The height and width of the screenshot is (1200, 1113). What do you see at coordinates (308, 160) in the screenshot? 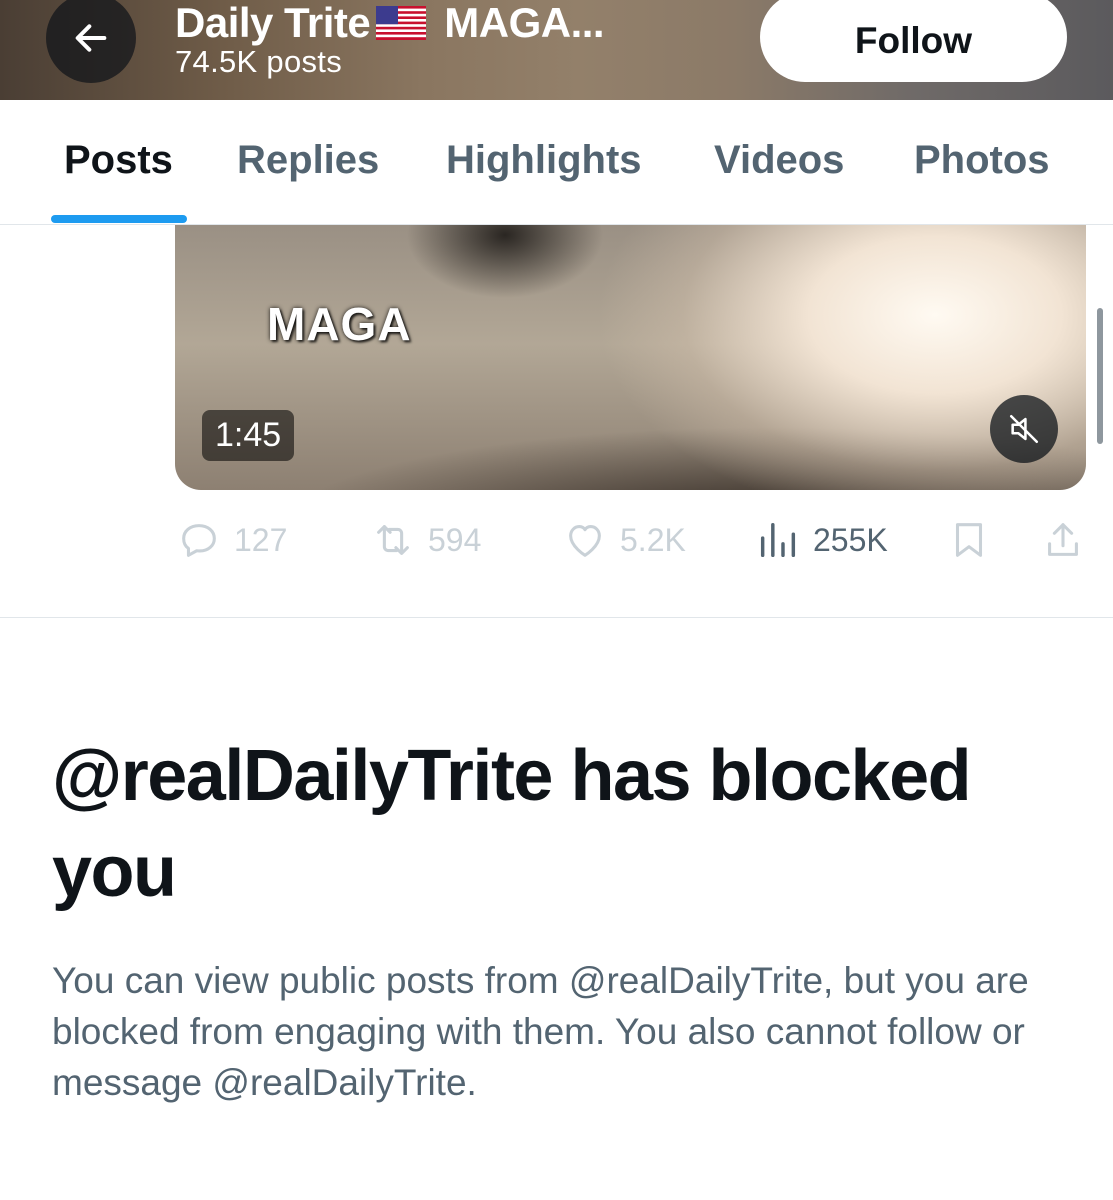
I see `tab-replies: Replies` at bounding box center [308, 160].